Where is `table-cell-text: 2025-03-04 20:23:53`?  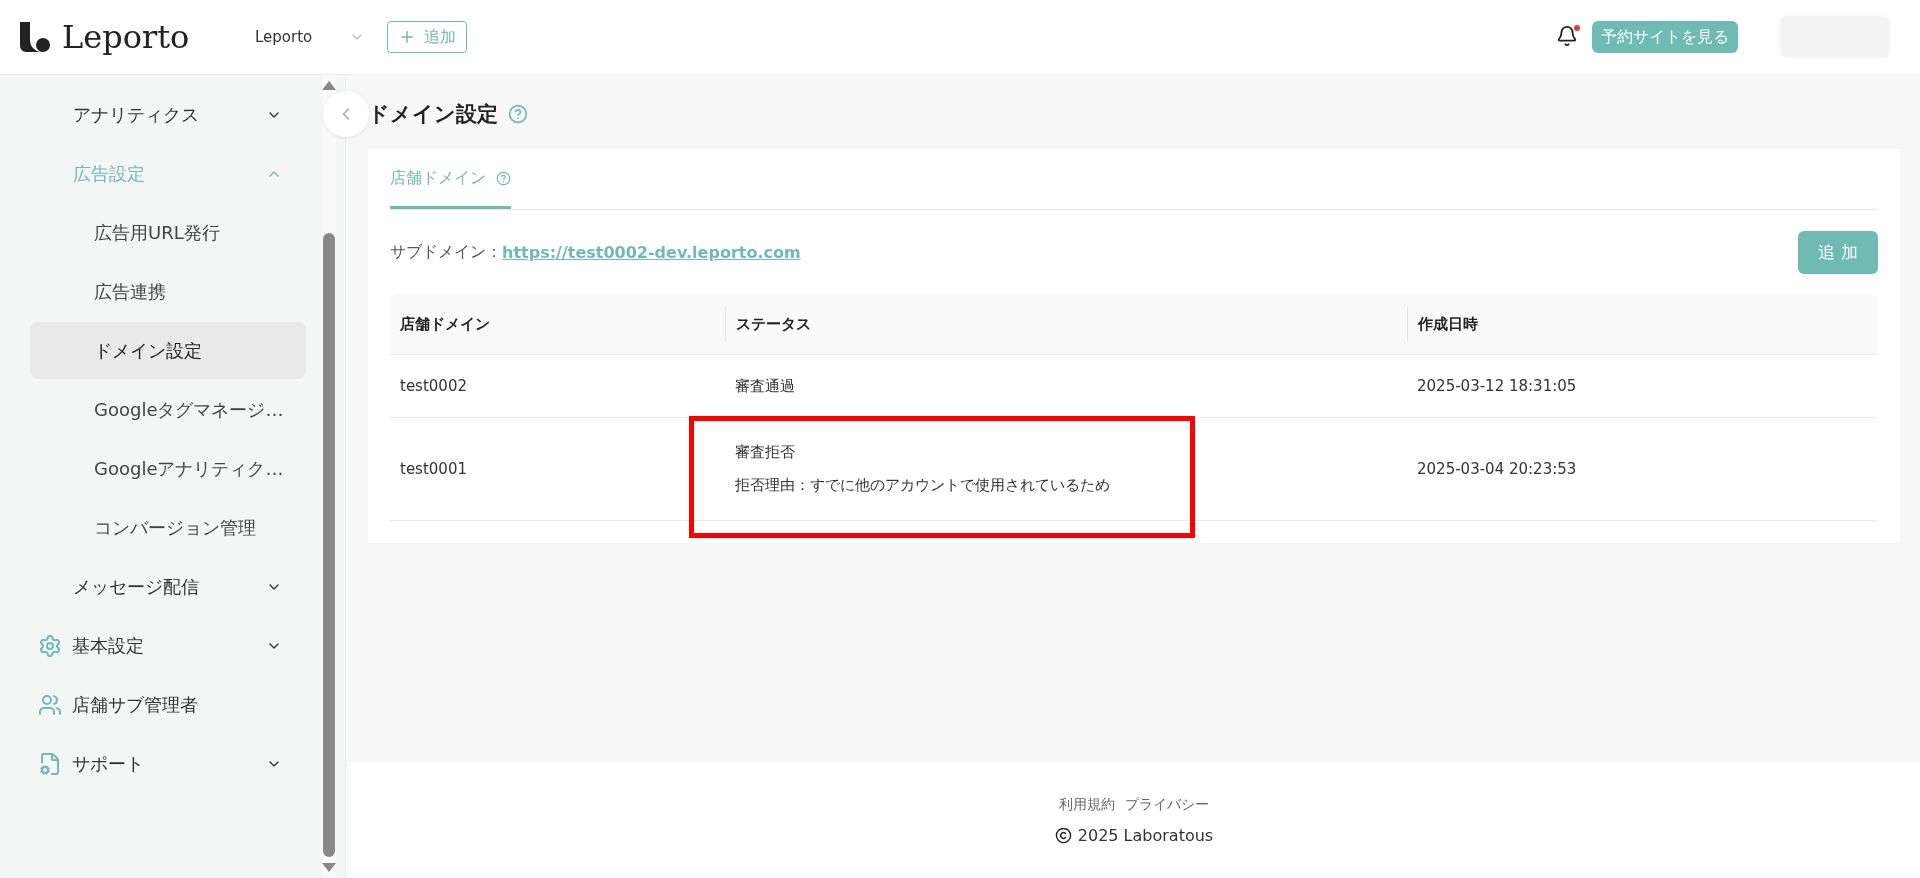
table-cell-text: 2025-03-04 20:23:53 is located at coordinates (1497, 469).